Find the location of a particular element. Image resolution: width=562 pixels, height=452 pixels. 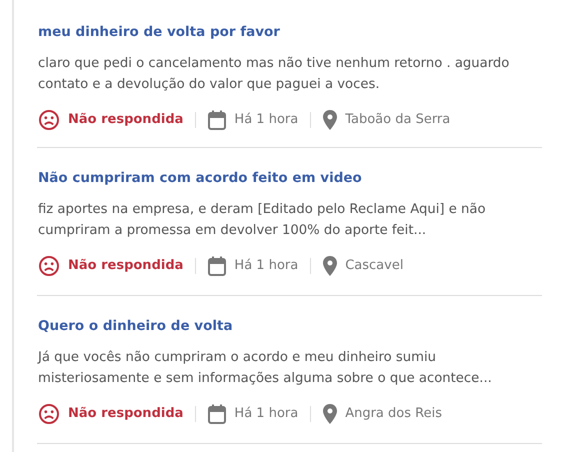

location-label: Taboão da Serra is located at coordinates (397, 119).